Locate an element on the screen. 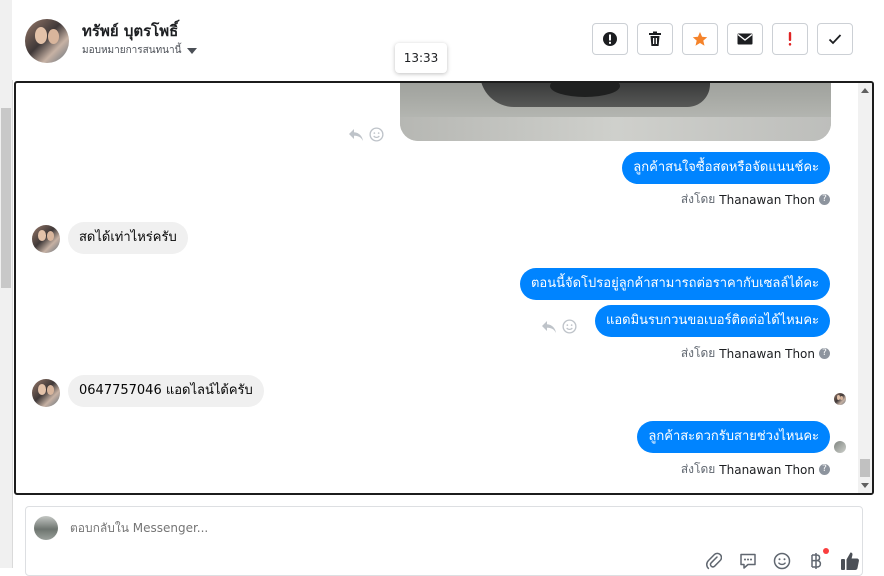 This screenshot has width=884, height=576. contact-avatar is located at coordinates (47, 41).